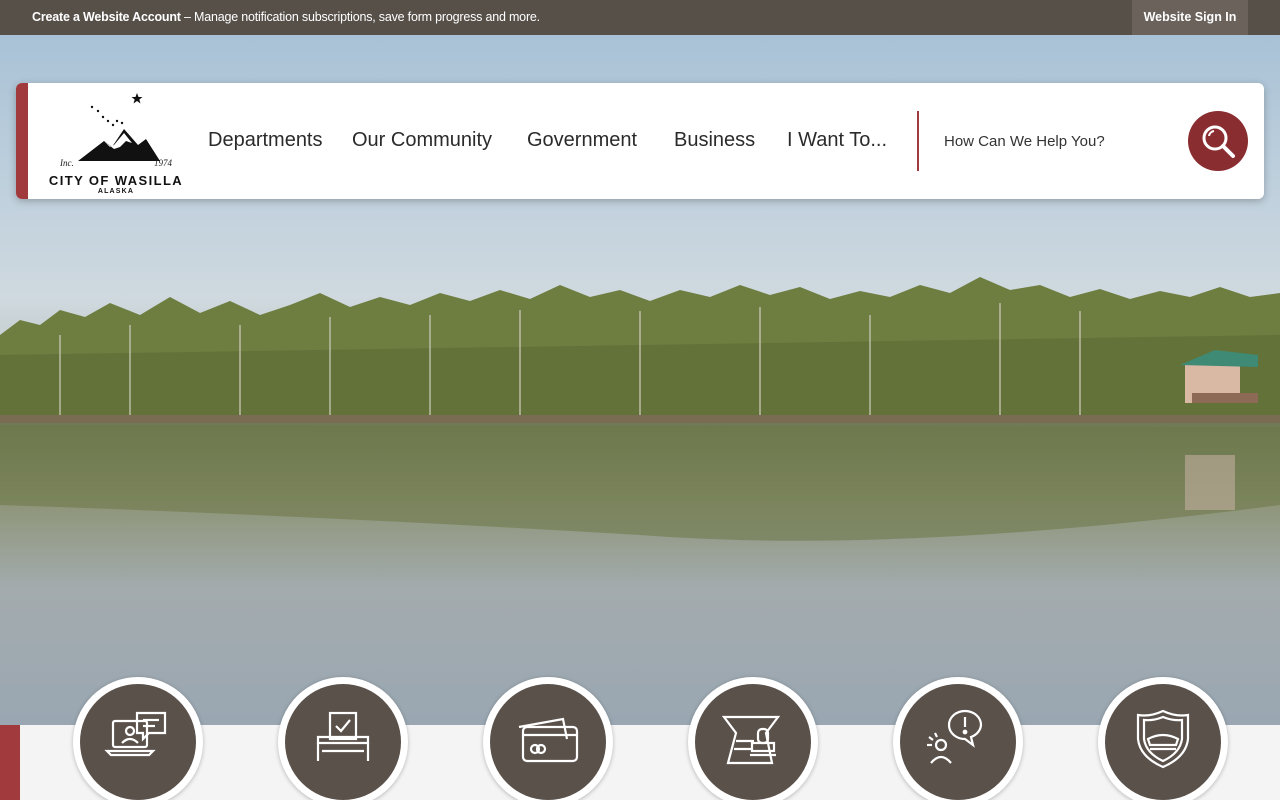 The width and height of the screenshot is (1280, 800). I want to click on nav-departments: Departments, so click(265, 140).